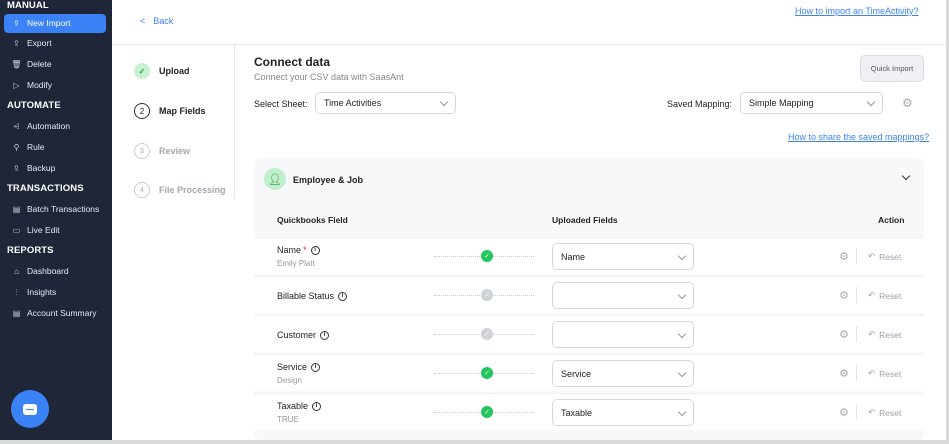  What do you see at coordinates (16, 64) in the screenshot?
I see `trash-icon: 🗑︎` at bounding box center [16, 64].